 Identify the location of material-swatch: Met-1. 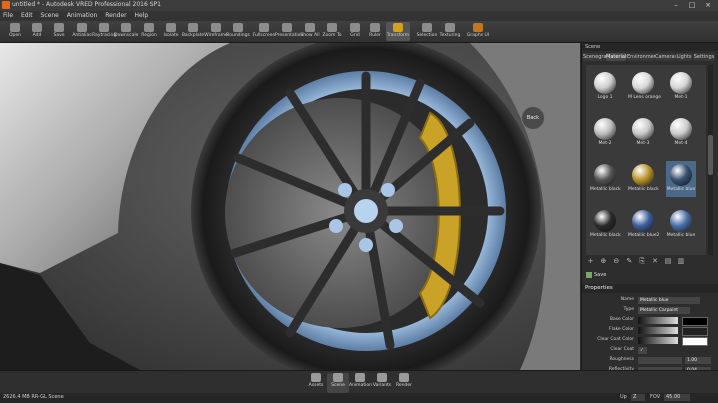
(681, 87).